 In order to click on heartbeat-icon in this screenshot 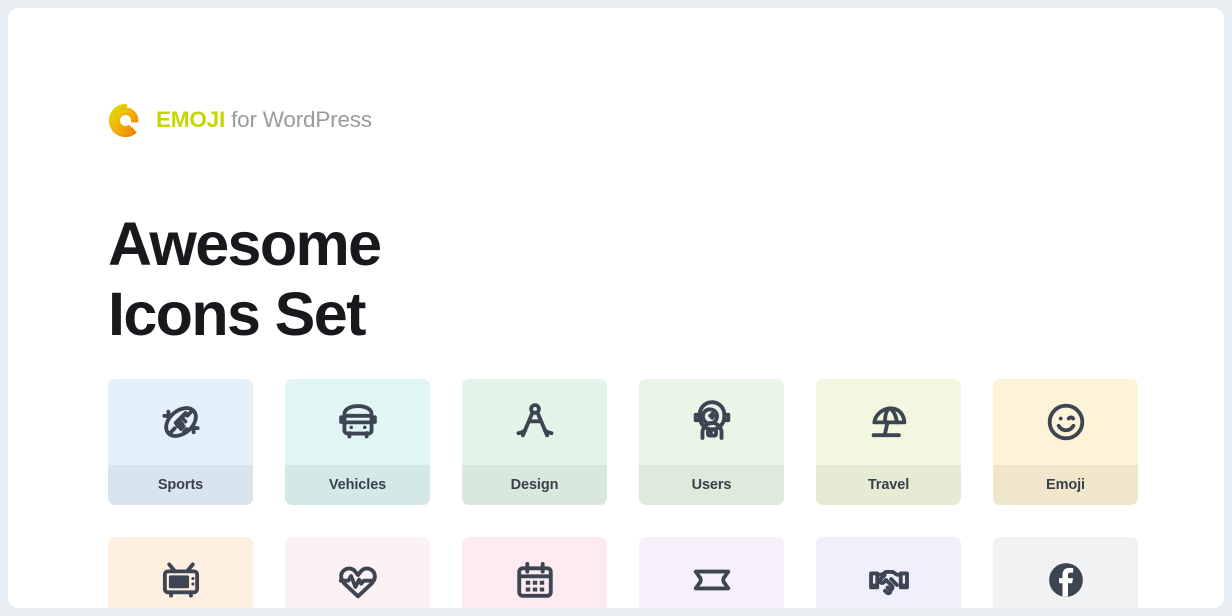, I will do `click(357, 582)`.